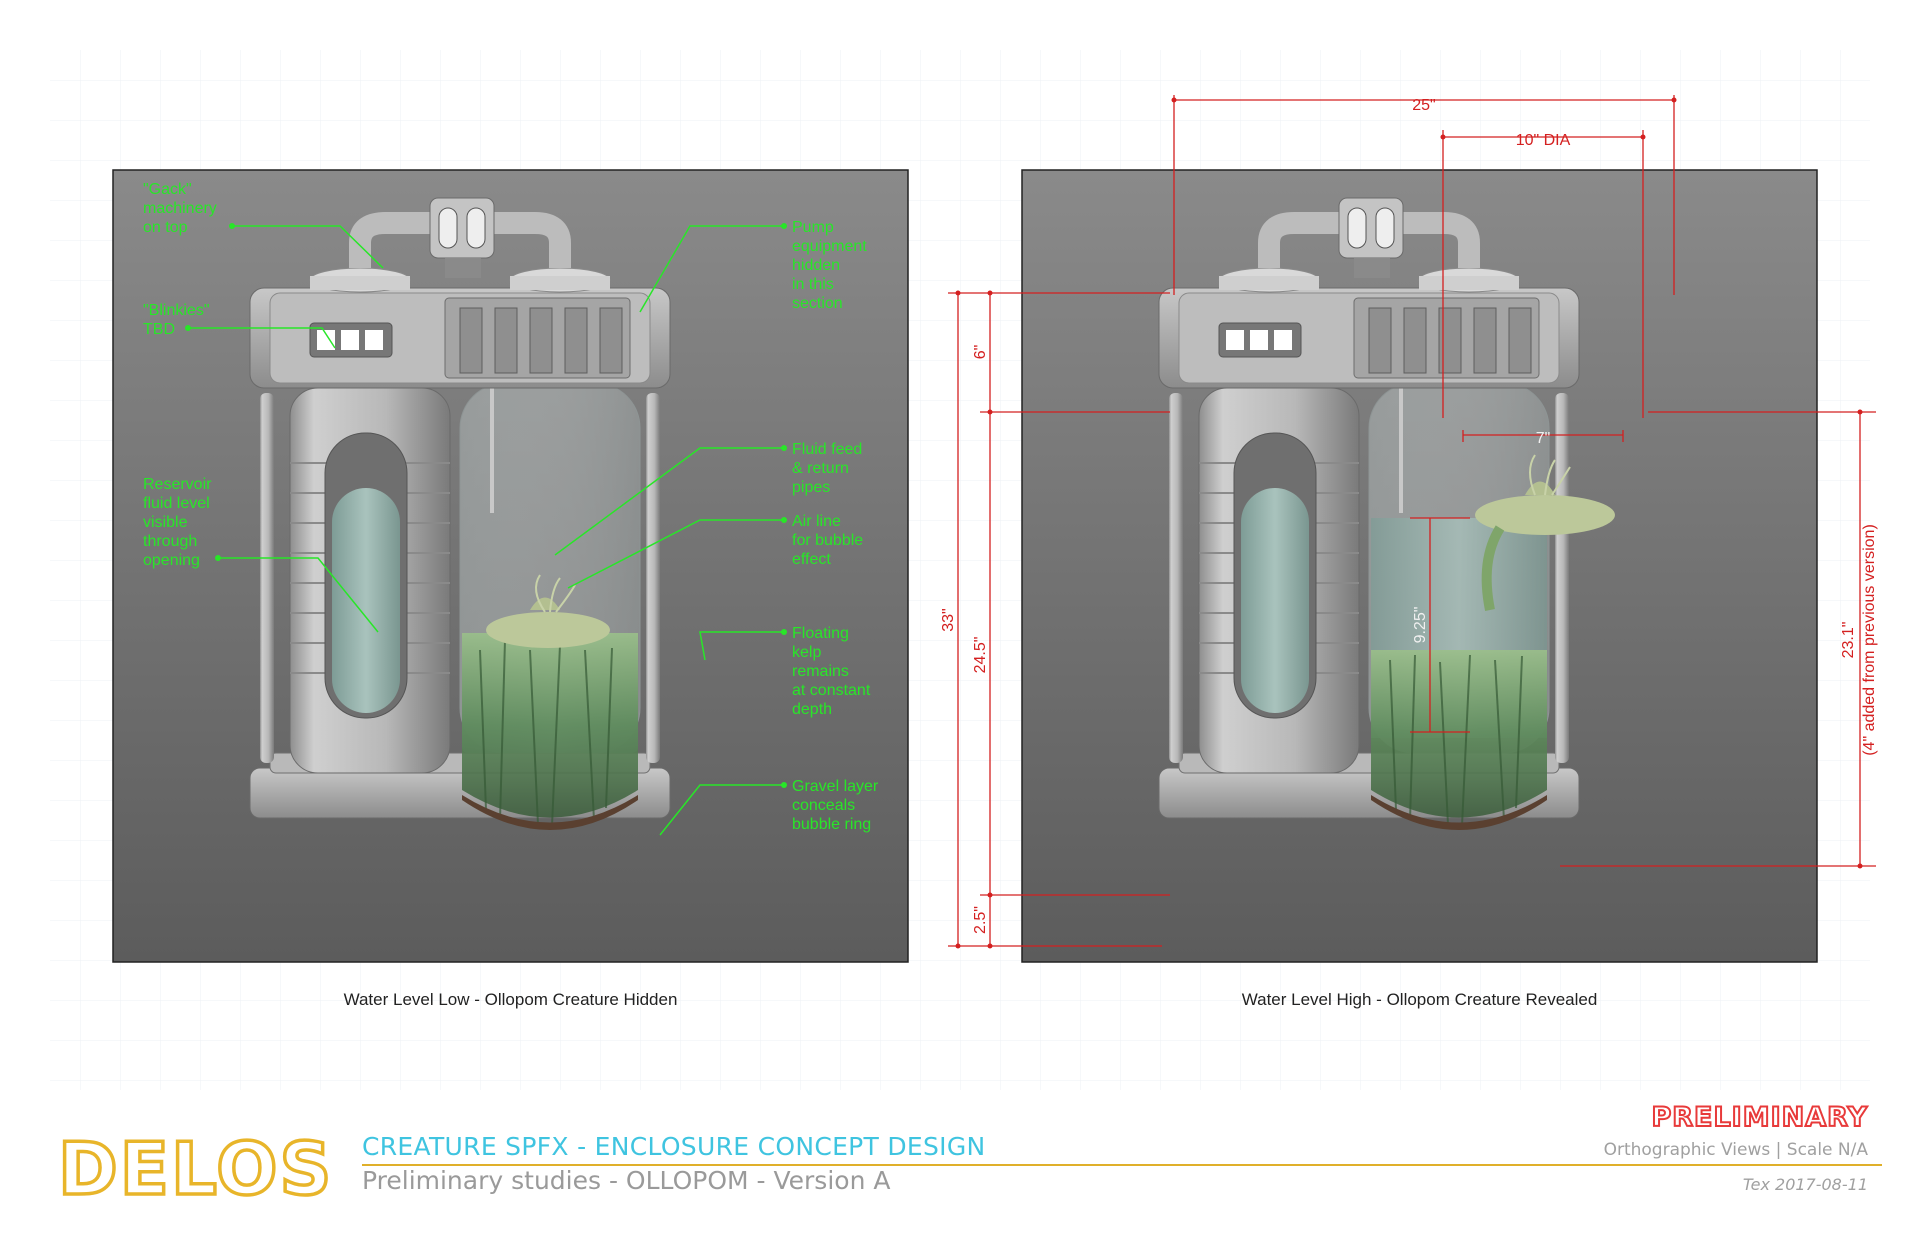  Describe the element at coordinates (828, 540) in the screenshot. I see `callout-air-line: Air line for bubble effect` at that location.